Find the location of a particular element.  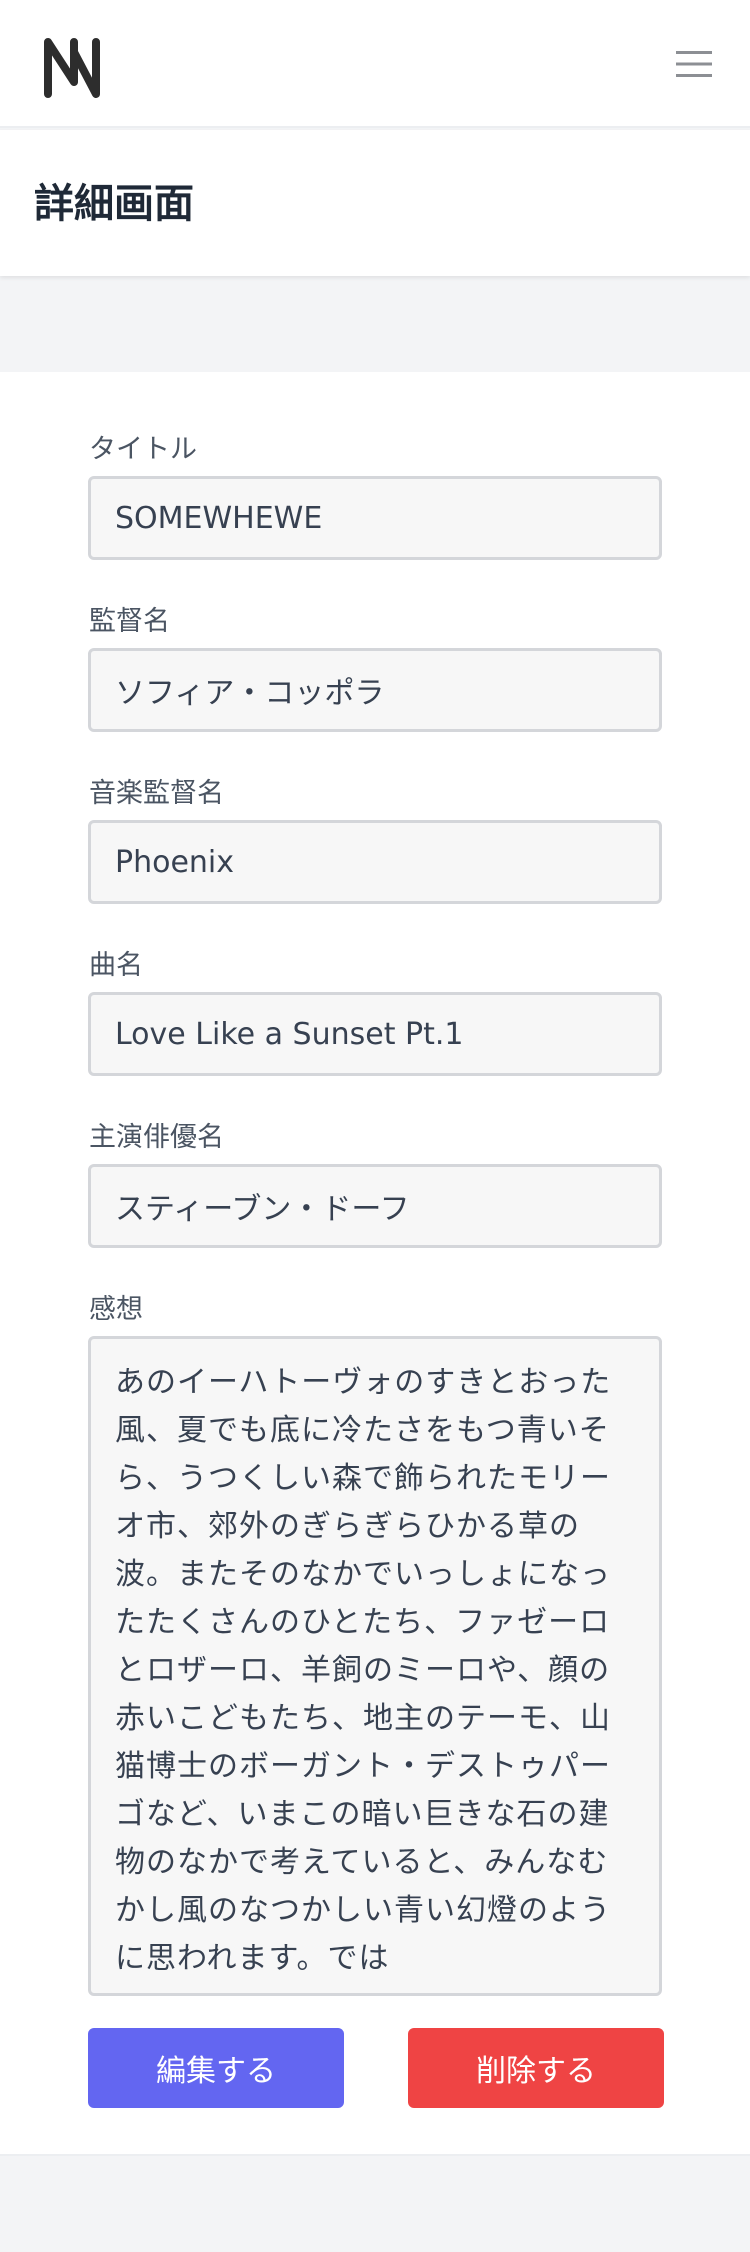

impression-label: 感想 is located at coordinates (116, 1309).